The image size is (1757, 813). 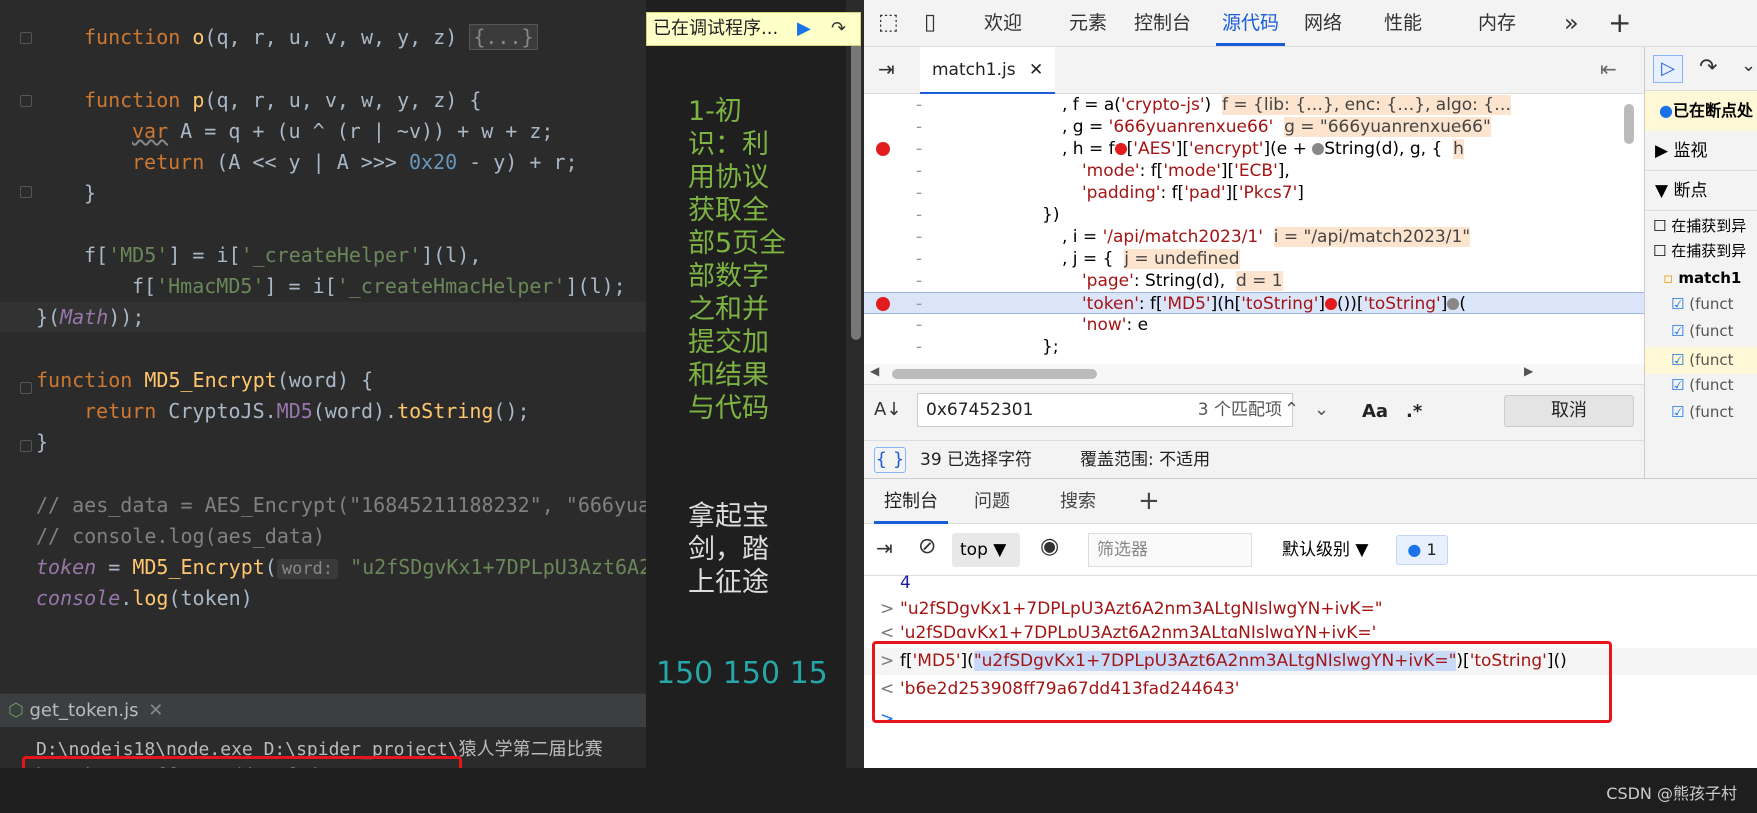 What do you see at coordinates (890, 460) in the screenshot?
I see `pretty-print-icon: { }` at bounding box center [890, 460].